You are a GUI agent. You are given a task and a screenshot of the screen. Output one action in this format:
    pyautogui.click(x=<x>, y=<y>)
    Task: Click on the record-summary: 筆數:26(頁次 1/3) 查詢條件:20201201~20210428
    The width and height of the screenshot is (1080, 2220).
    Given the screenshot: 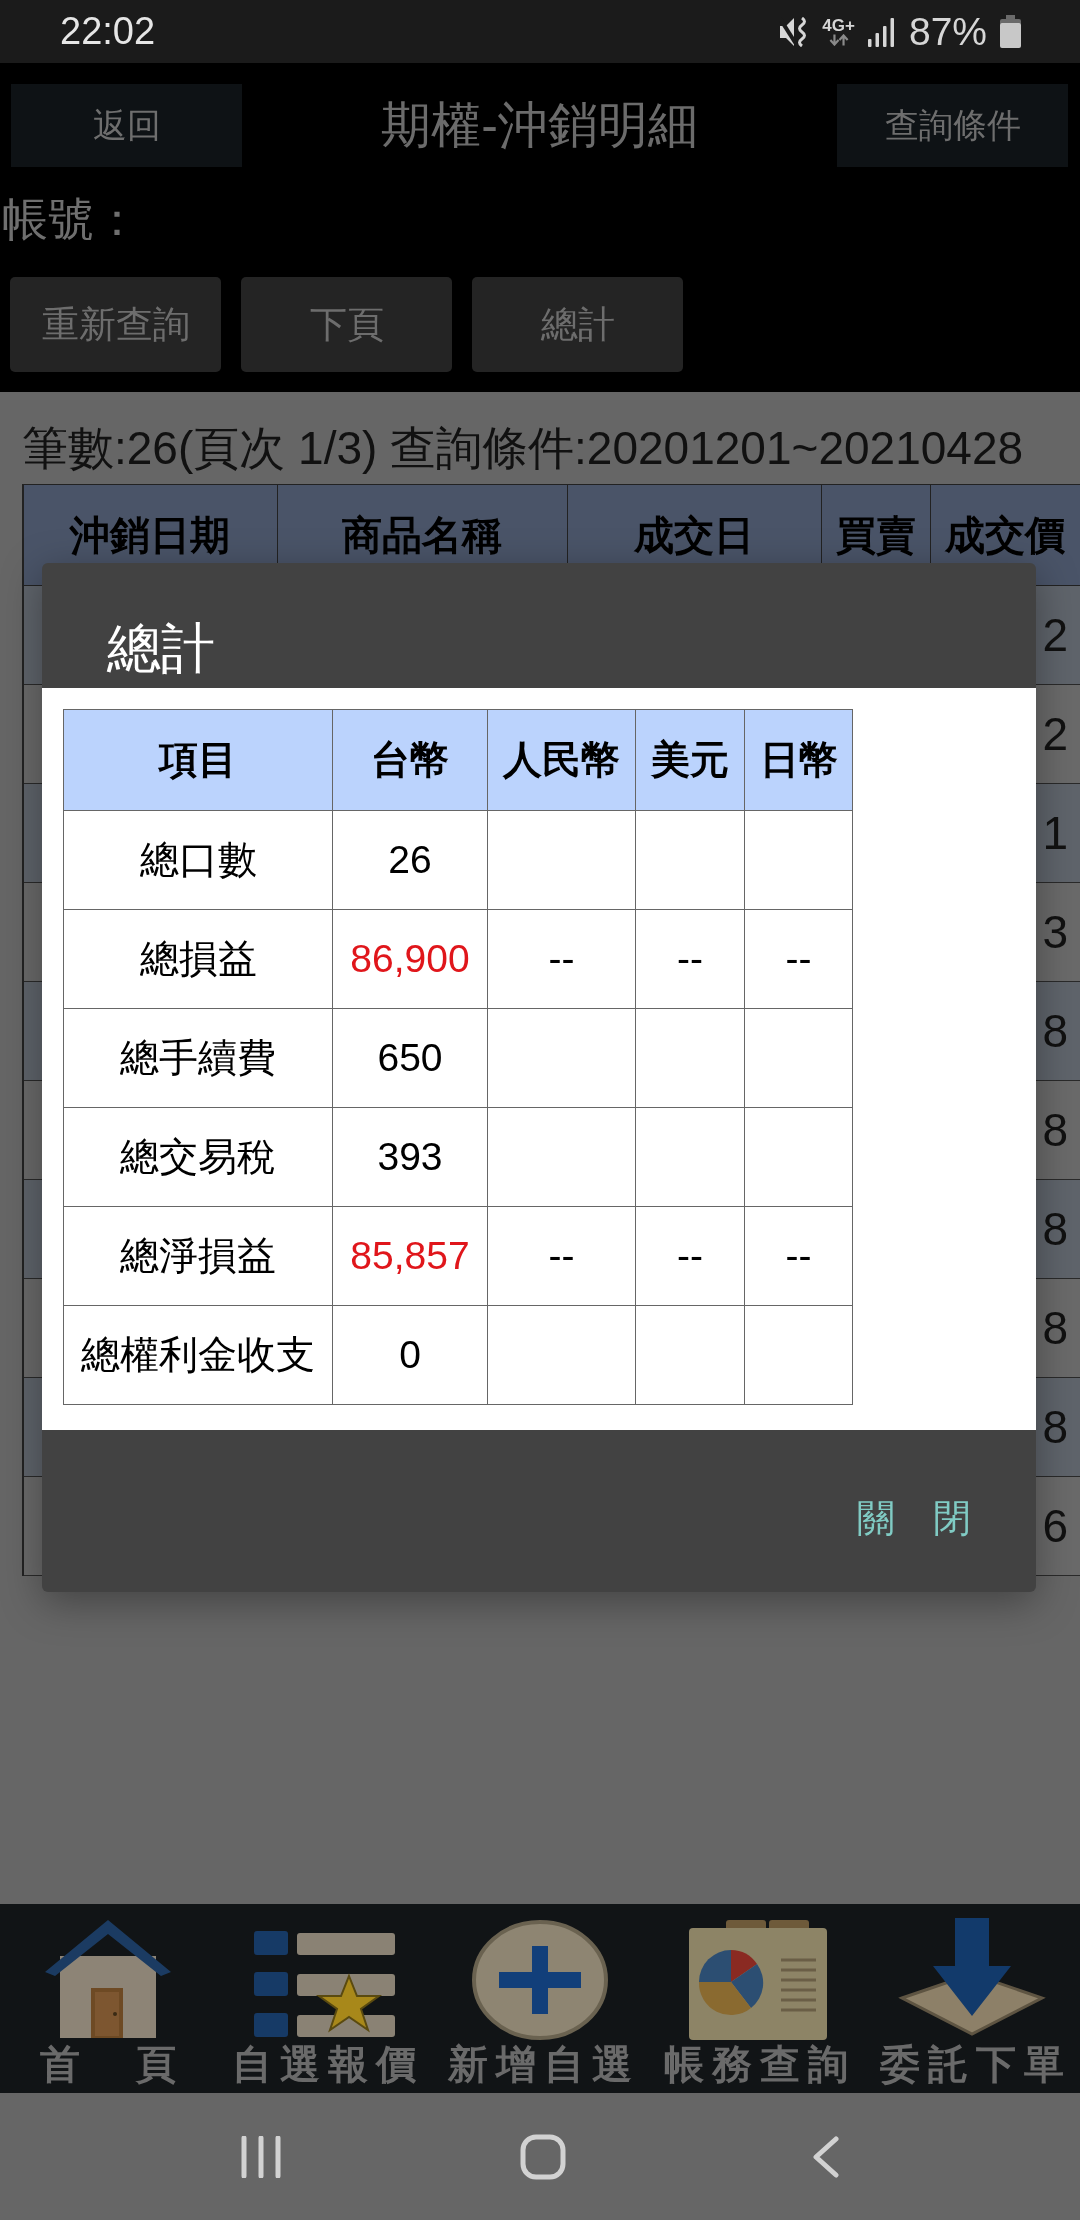 What is the action you would take?
    pyautogui.click(x=523, y=448)
    